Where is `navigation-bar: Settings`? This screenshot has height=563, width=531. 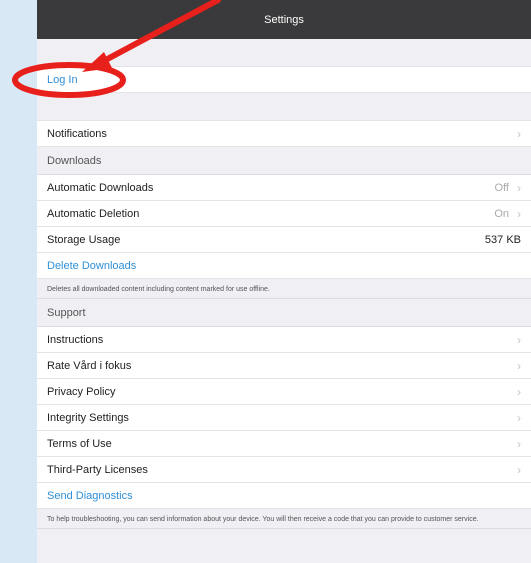
navigation-bar: Settings is located at coordinates (284, 19).